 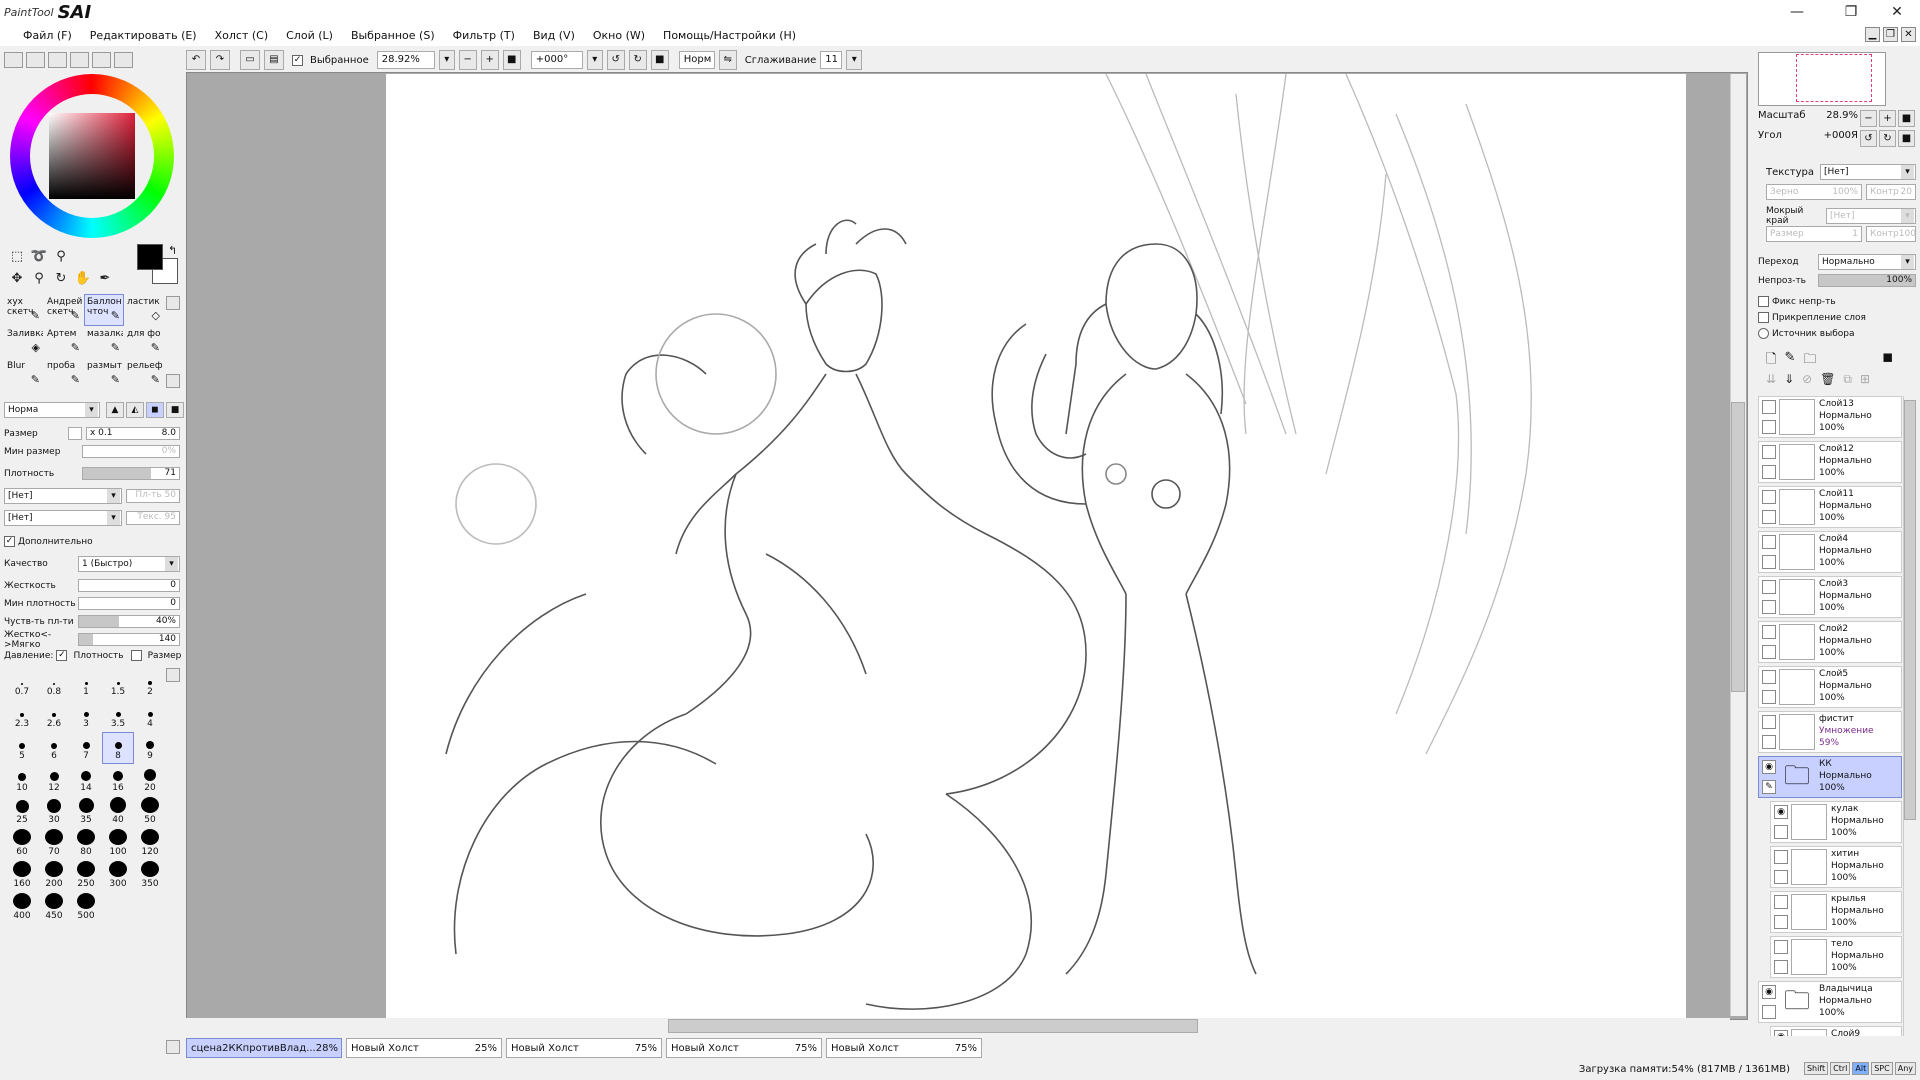 I want to click on quality-select: 1 (Быстро), so click(x=129, y=563).